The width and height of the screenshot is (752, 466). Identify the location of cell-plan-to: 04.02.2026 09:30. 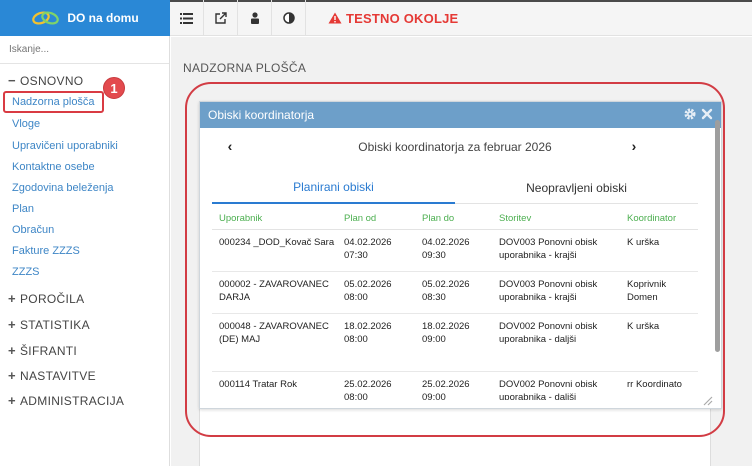
(446, 249).